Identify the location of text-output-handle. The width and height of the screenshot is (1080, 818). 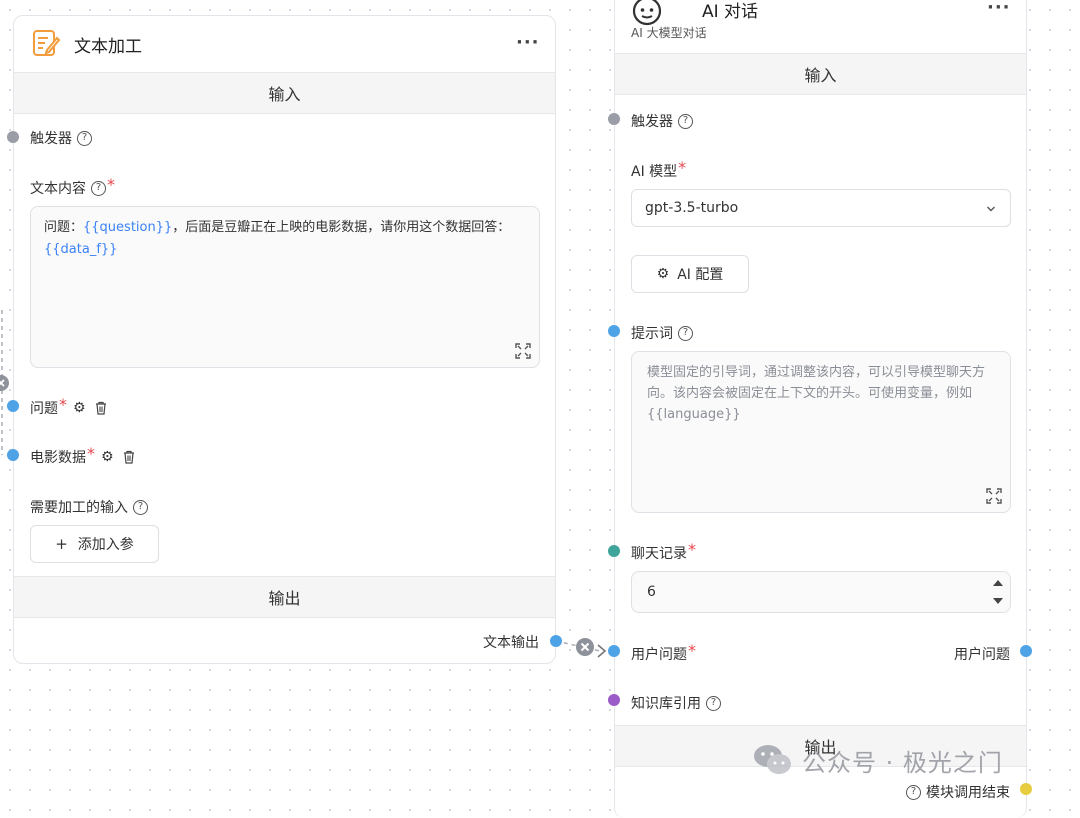
(556, 641).